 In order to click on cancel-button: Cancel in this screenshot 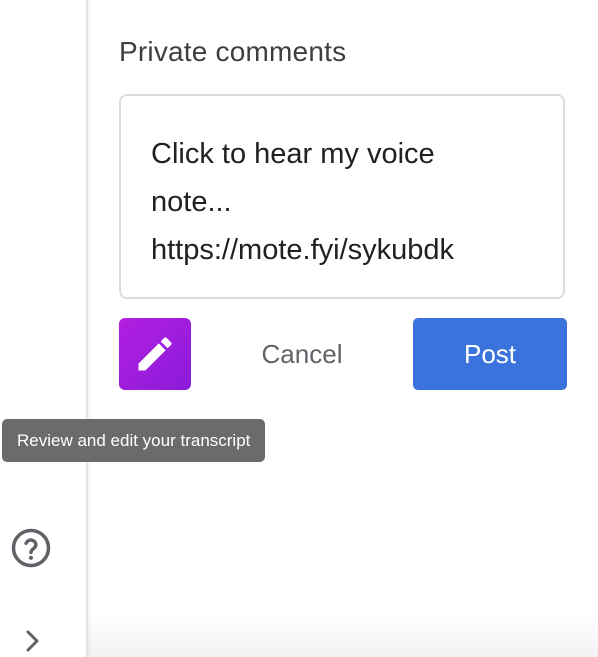, I will do `click(302, 354)`.